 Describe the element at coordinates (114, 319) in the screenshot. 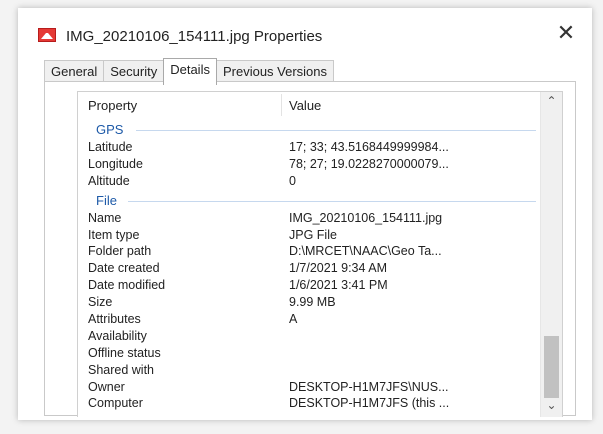

I see `row-property: Attributes` at that location.